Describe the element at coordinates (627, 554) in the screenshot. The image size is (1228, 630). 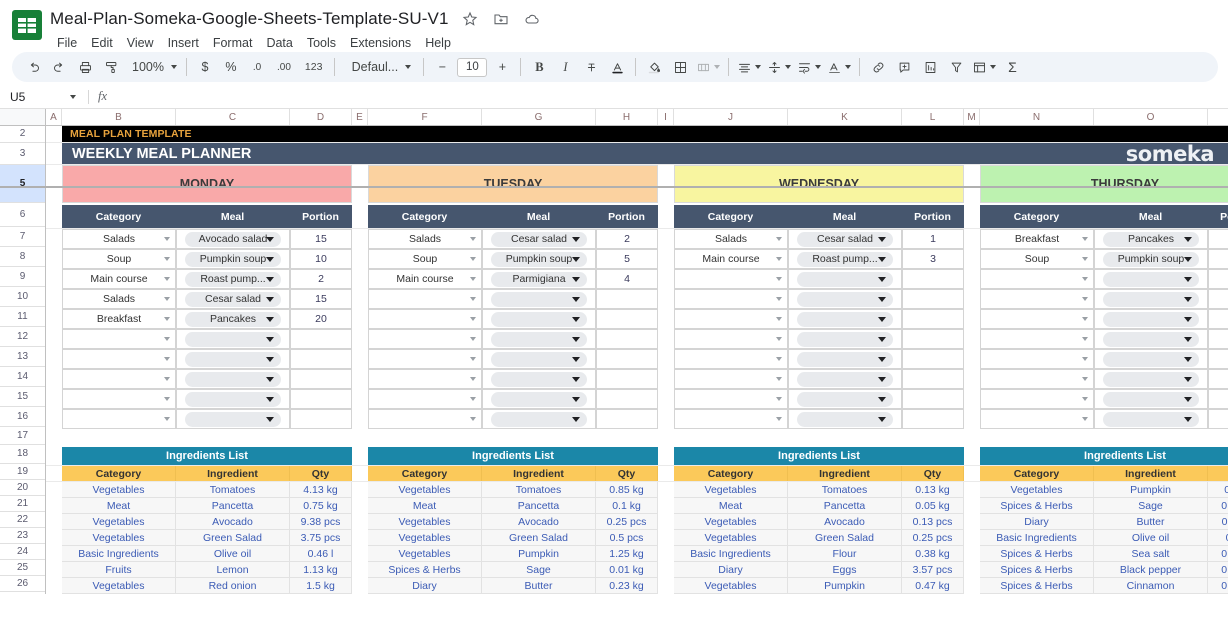
I see `ingredient-qty-cell: 1.25 kg` at that location.